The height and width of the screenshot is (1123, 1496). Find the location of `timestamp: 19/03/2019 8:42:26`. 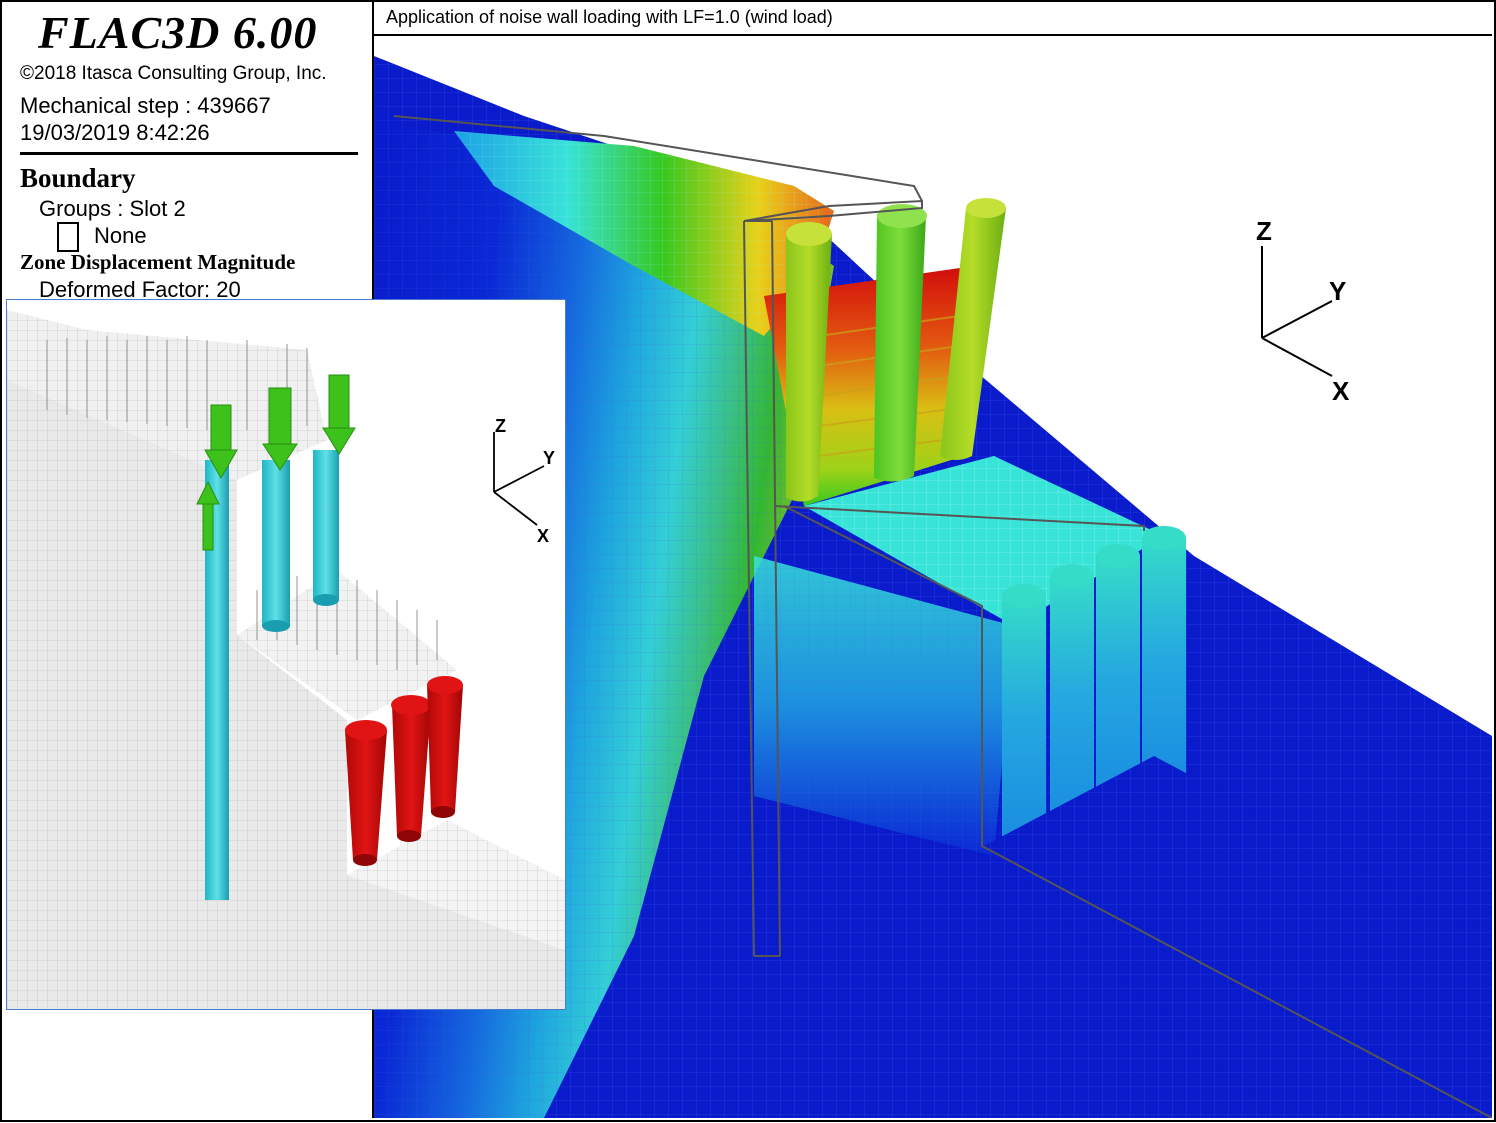

timestamp: 19/03/2019 8:42:26 is located at coordinates (115, 132).